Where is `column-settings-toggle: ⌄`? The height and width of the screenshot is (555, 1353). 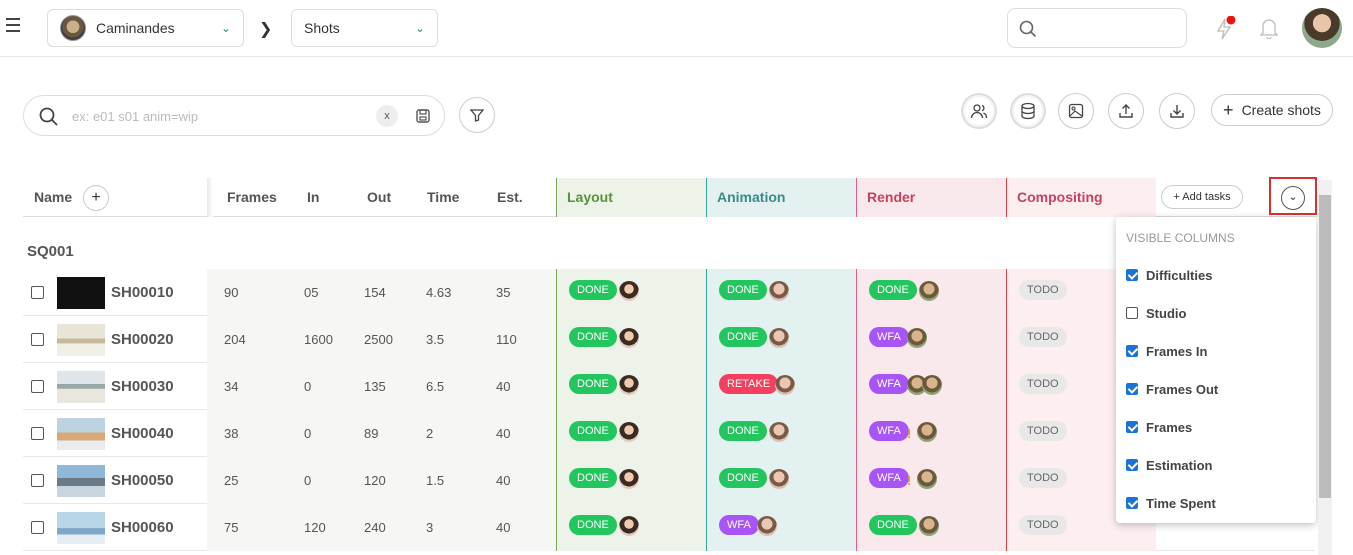
column-settings-toggle: ⌄ is located at coordinates (1293, 196).